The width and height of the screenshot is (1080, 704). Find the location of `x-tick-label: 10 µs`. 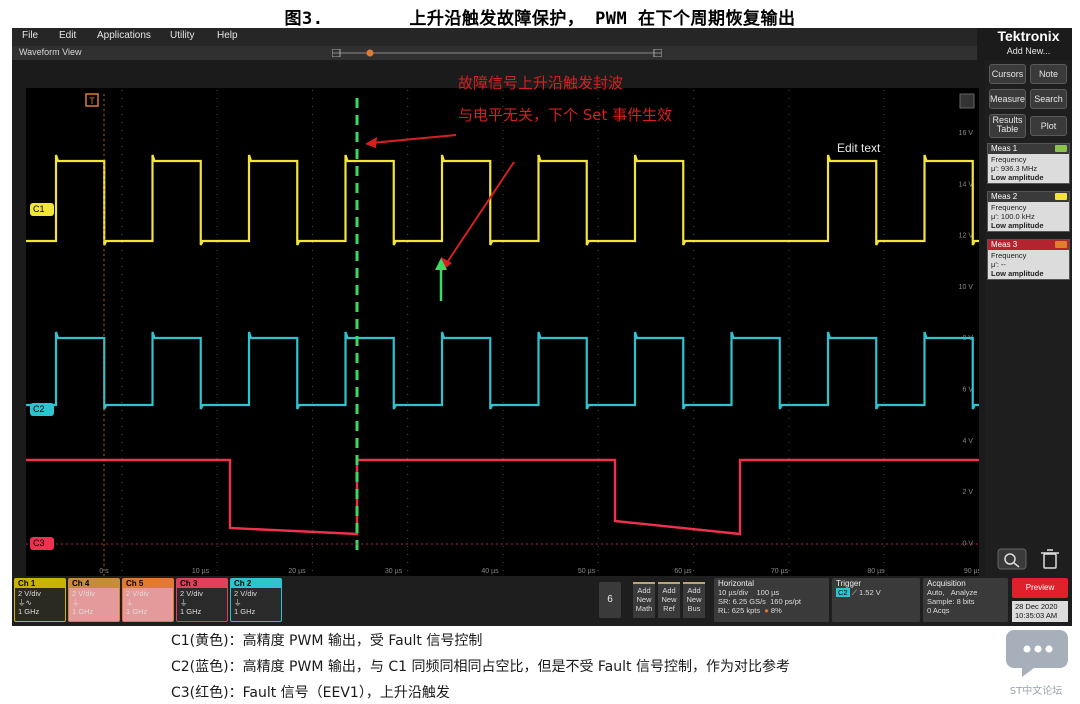

x-tick-label: 10 µs is located at coordinates (201, 571).